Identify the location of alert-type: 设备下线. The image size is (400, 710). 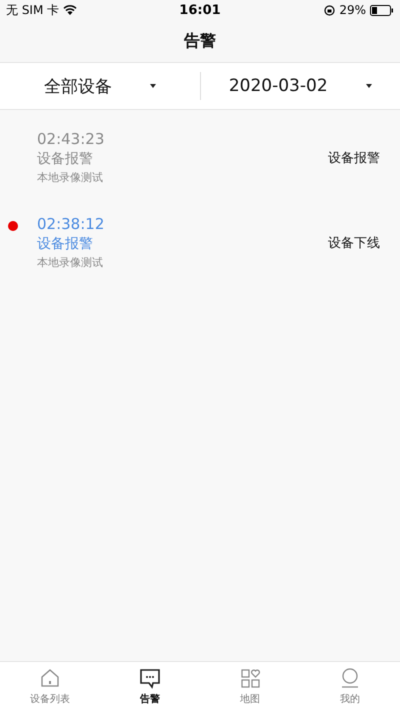
(354, 243).